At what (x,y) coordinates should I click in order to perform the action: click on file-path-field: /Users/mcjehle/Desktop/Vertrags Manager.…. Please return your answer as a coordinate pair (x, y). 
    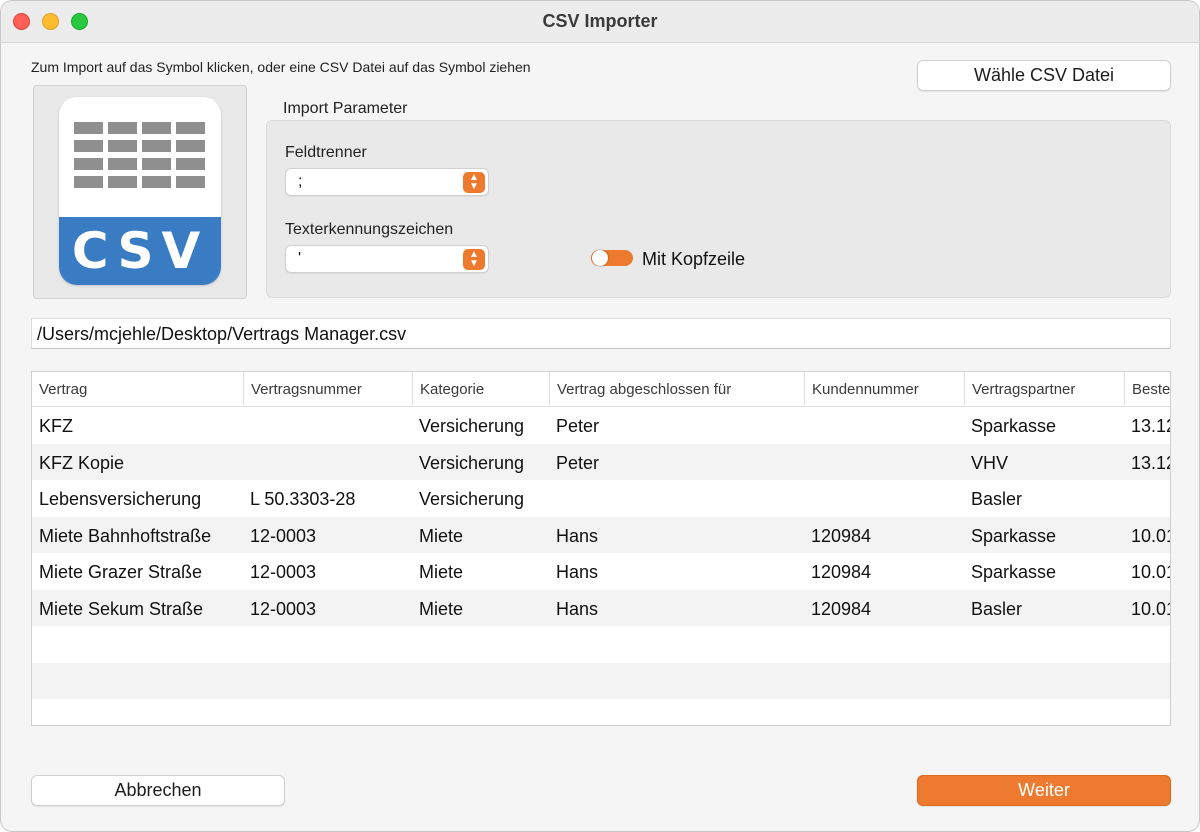
    Looking at the image, I should click on (601, 333).